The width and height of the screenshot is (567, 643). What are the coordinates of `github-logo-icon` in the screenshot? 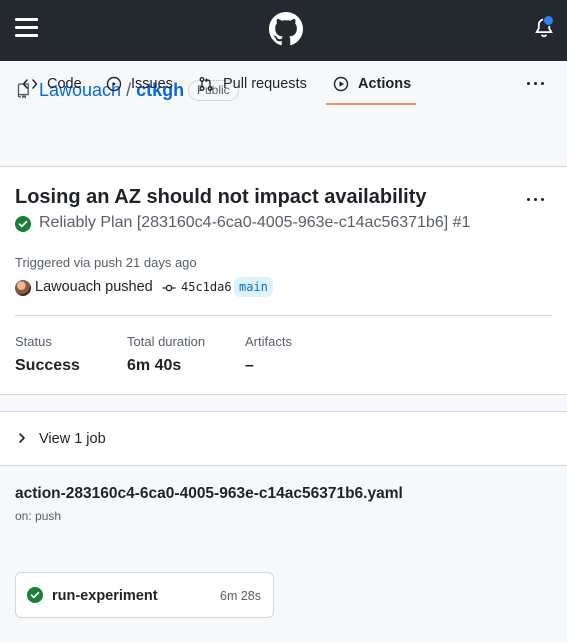 It's located at (286, 29).